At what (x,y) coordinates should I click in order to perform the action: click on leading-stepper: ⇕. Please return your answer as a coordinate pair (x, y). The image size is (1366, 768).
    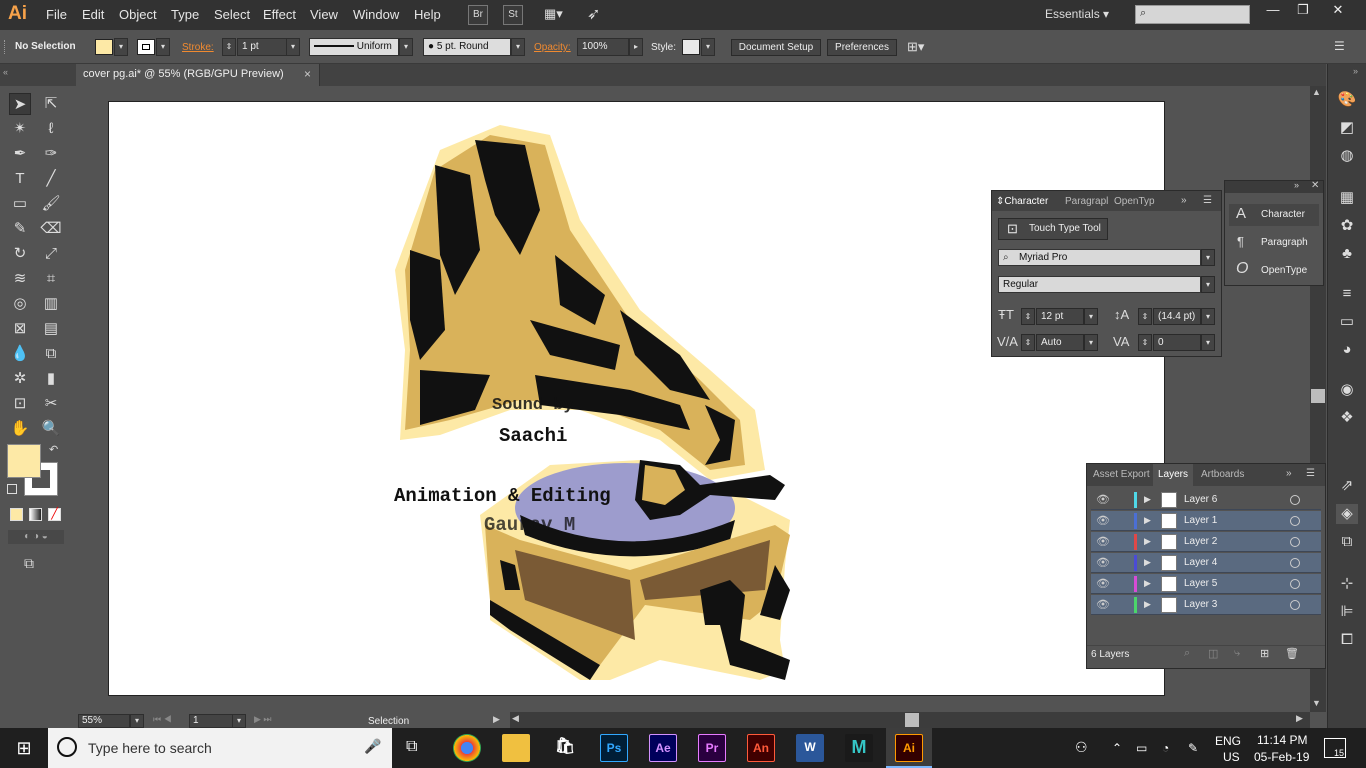
    Looking at the image, I should click on (1145, 316).